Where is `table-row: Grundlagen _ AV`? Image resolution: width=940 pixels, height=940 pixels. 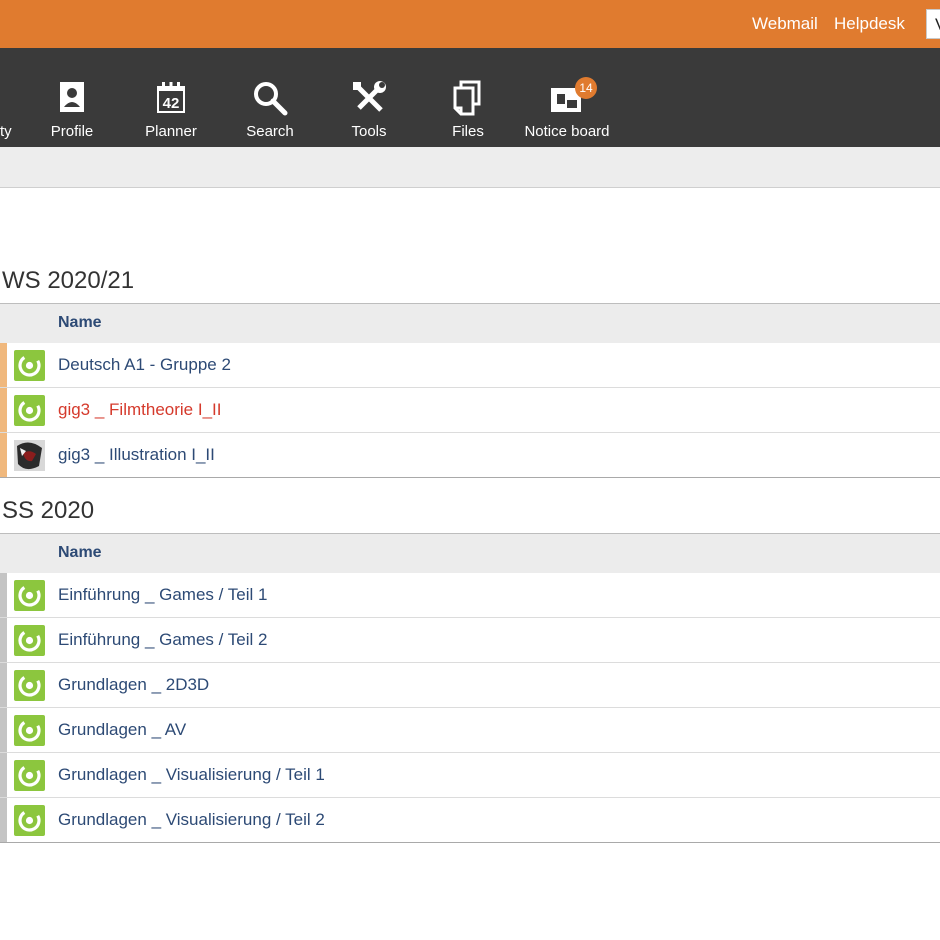
table-row: Grundlagen _ AV is located at coordinates (470, 730).